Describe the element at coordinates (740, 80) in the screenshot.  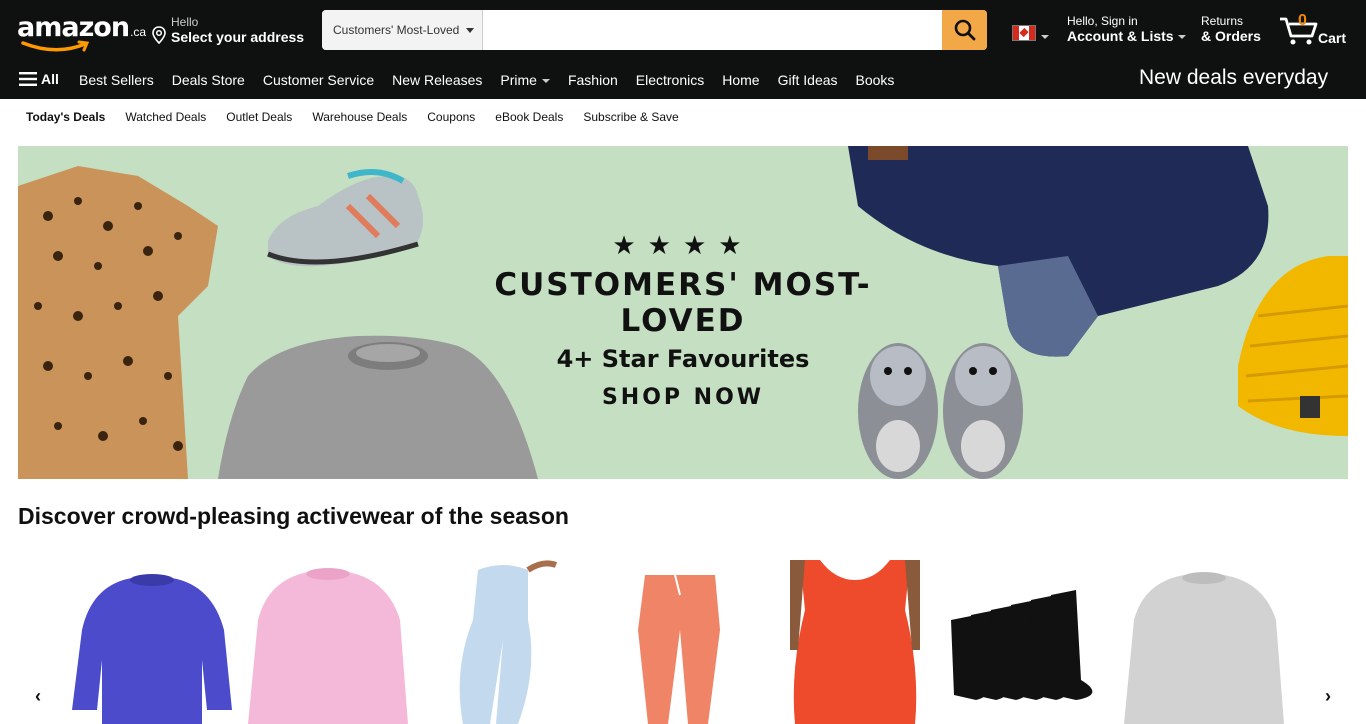
I see `nav-link-home: Home` at that location.